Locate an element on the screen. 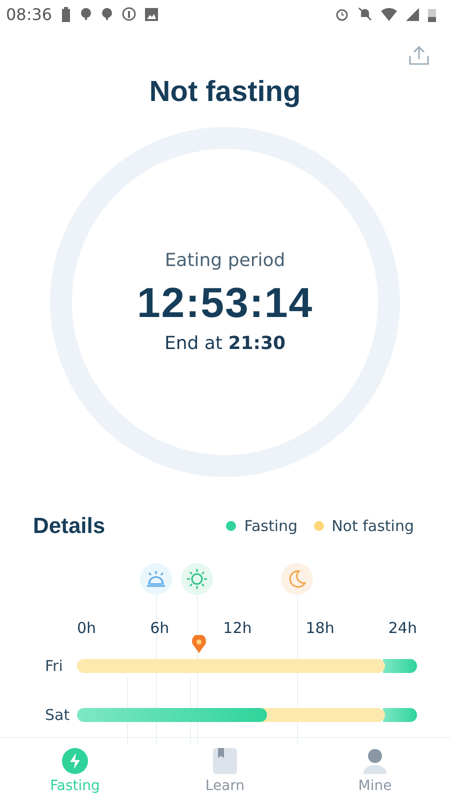 The width and height of the screenshot is (450, 800). hour-tick-label: 12h is located at coordinates (237, 628).